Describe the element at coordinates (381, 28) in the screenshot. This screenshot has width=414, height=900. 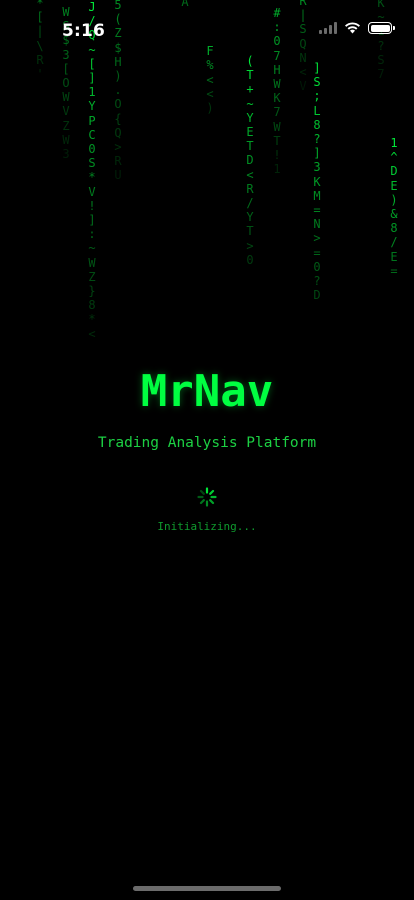
I see `battery-icon` at that location.